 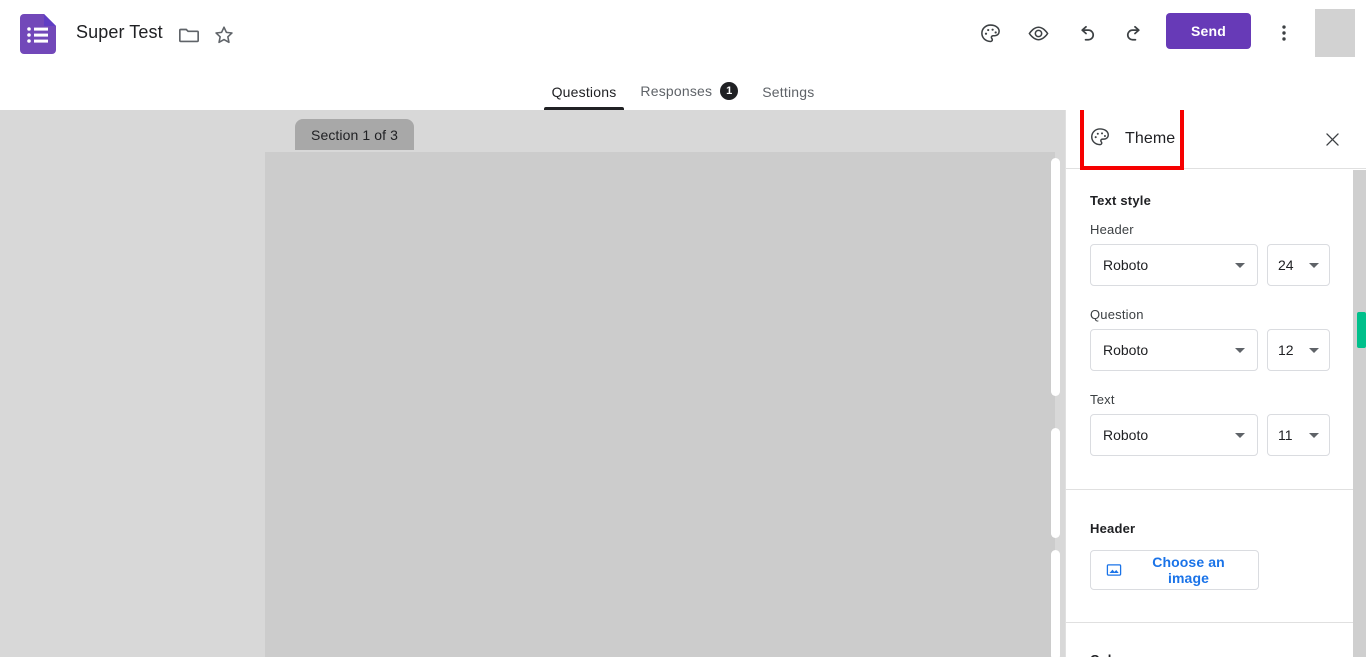 I want to click on text-font-controls: Roboto 11, so click(x=1228, y=435).